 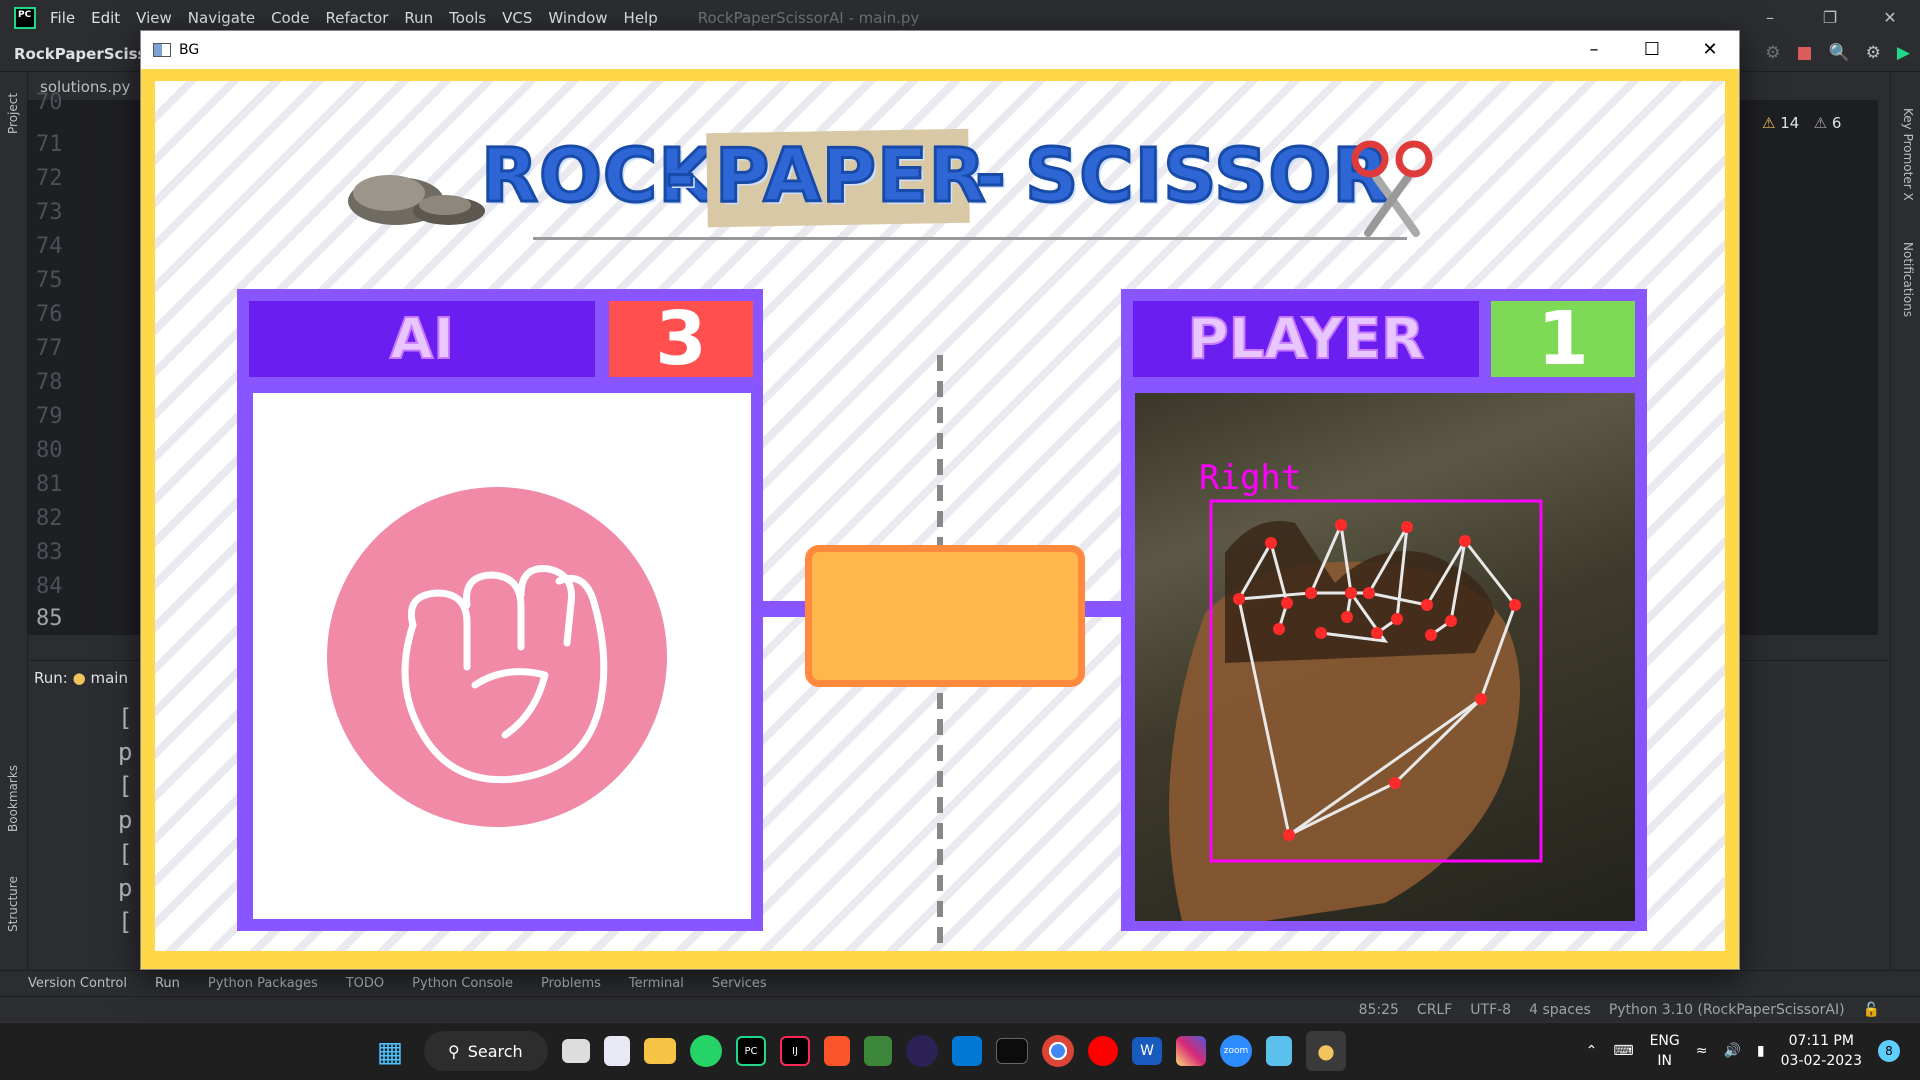 What do you see at coordinates (577, 18) in the screenshot?
I see `menu-window: Window` at bounding box center [577, 18].